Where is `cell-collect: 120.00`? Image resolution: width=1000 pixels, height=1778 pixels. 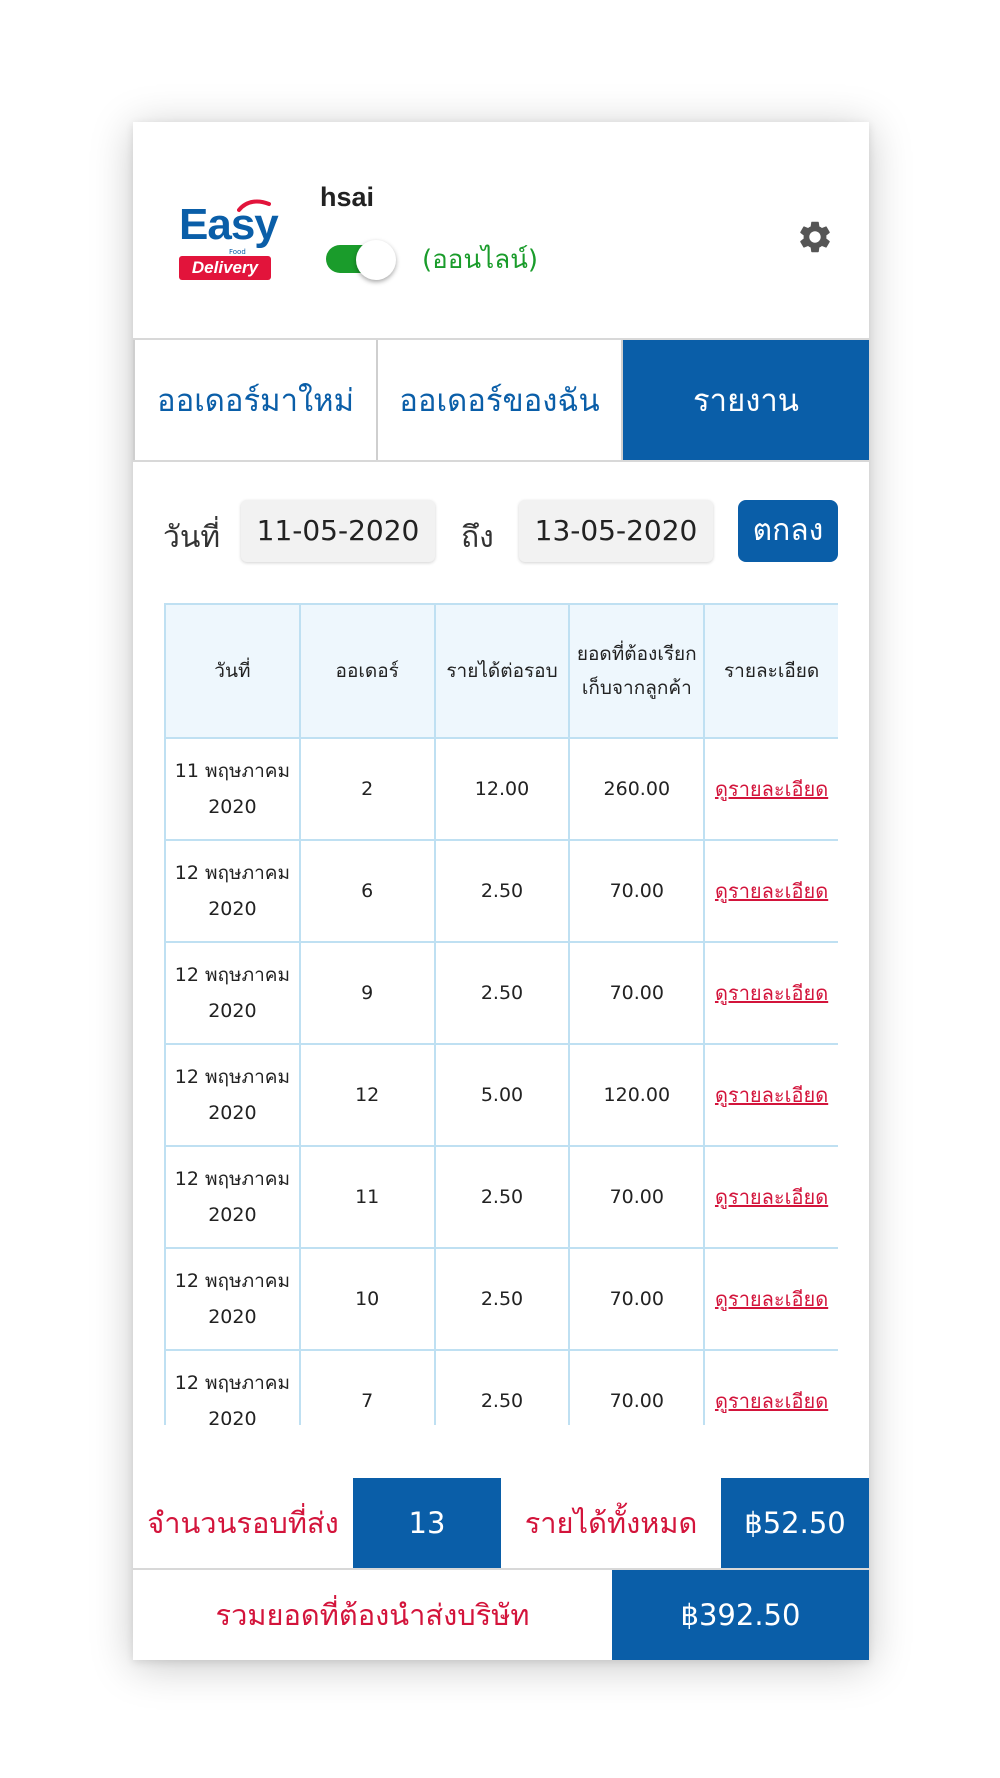 cell-collect: 120.00 is located at coordinates (637, 1095).